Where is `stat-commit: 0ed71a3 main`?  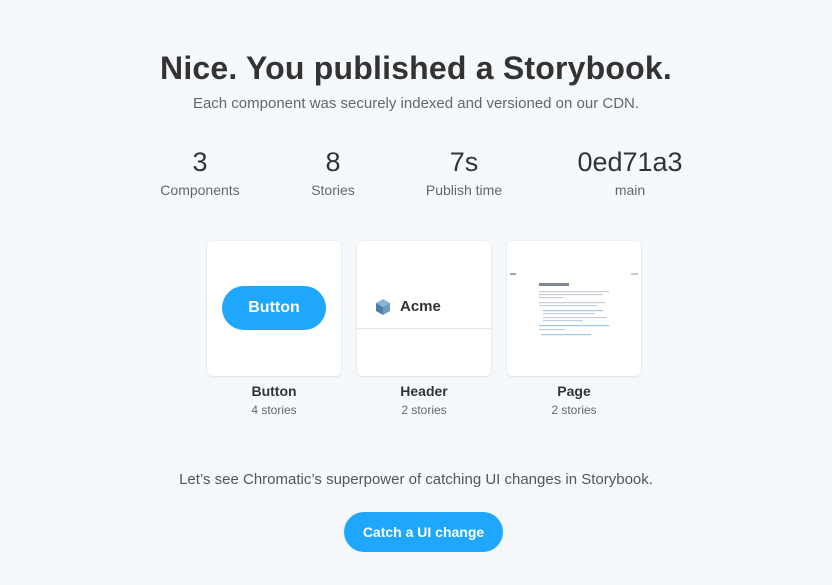
stat-commit: 0ed71a3 main is located at coordinates (630, 172).